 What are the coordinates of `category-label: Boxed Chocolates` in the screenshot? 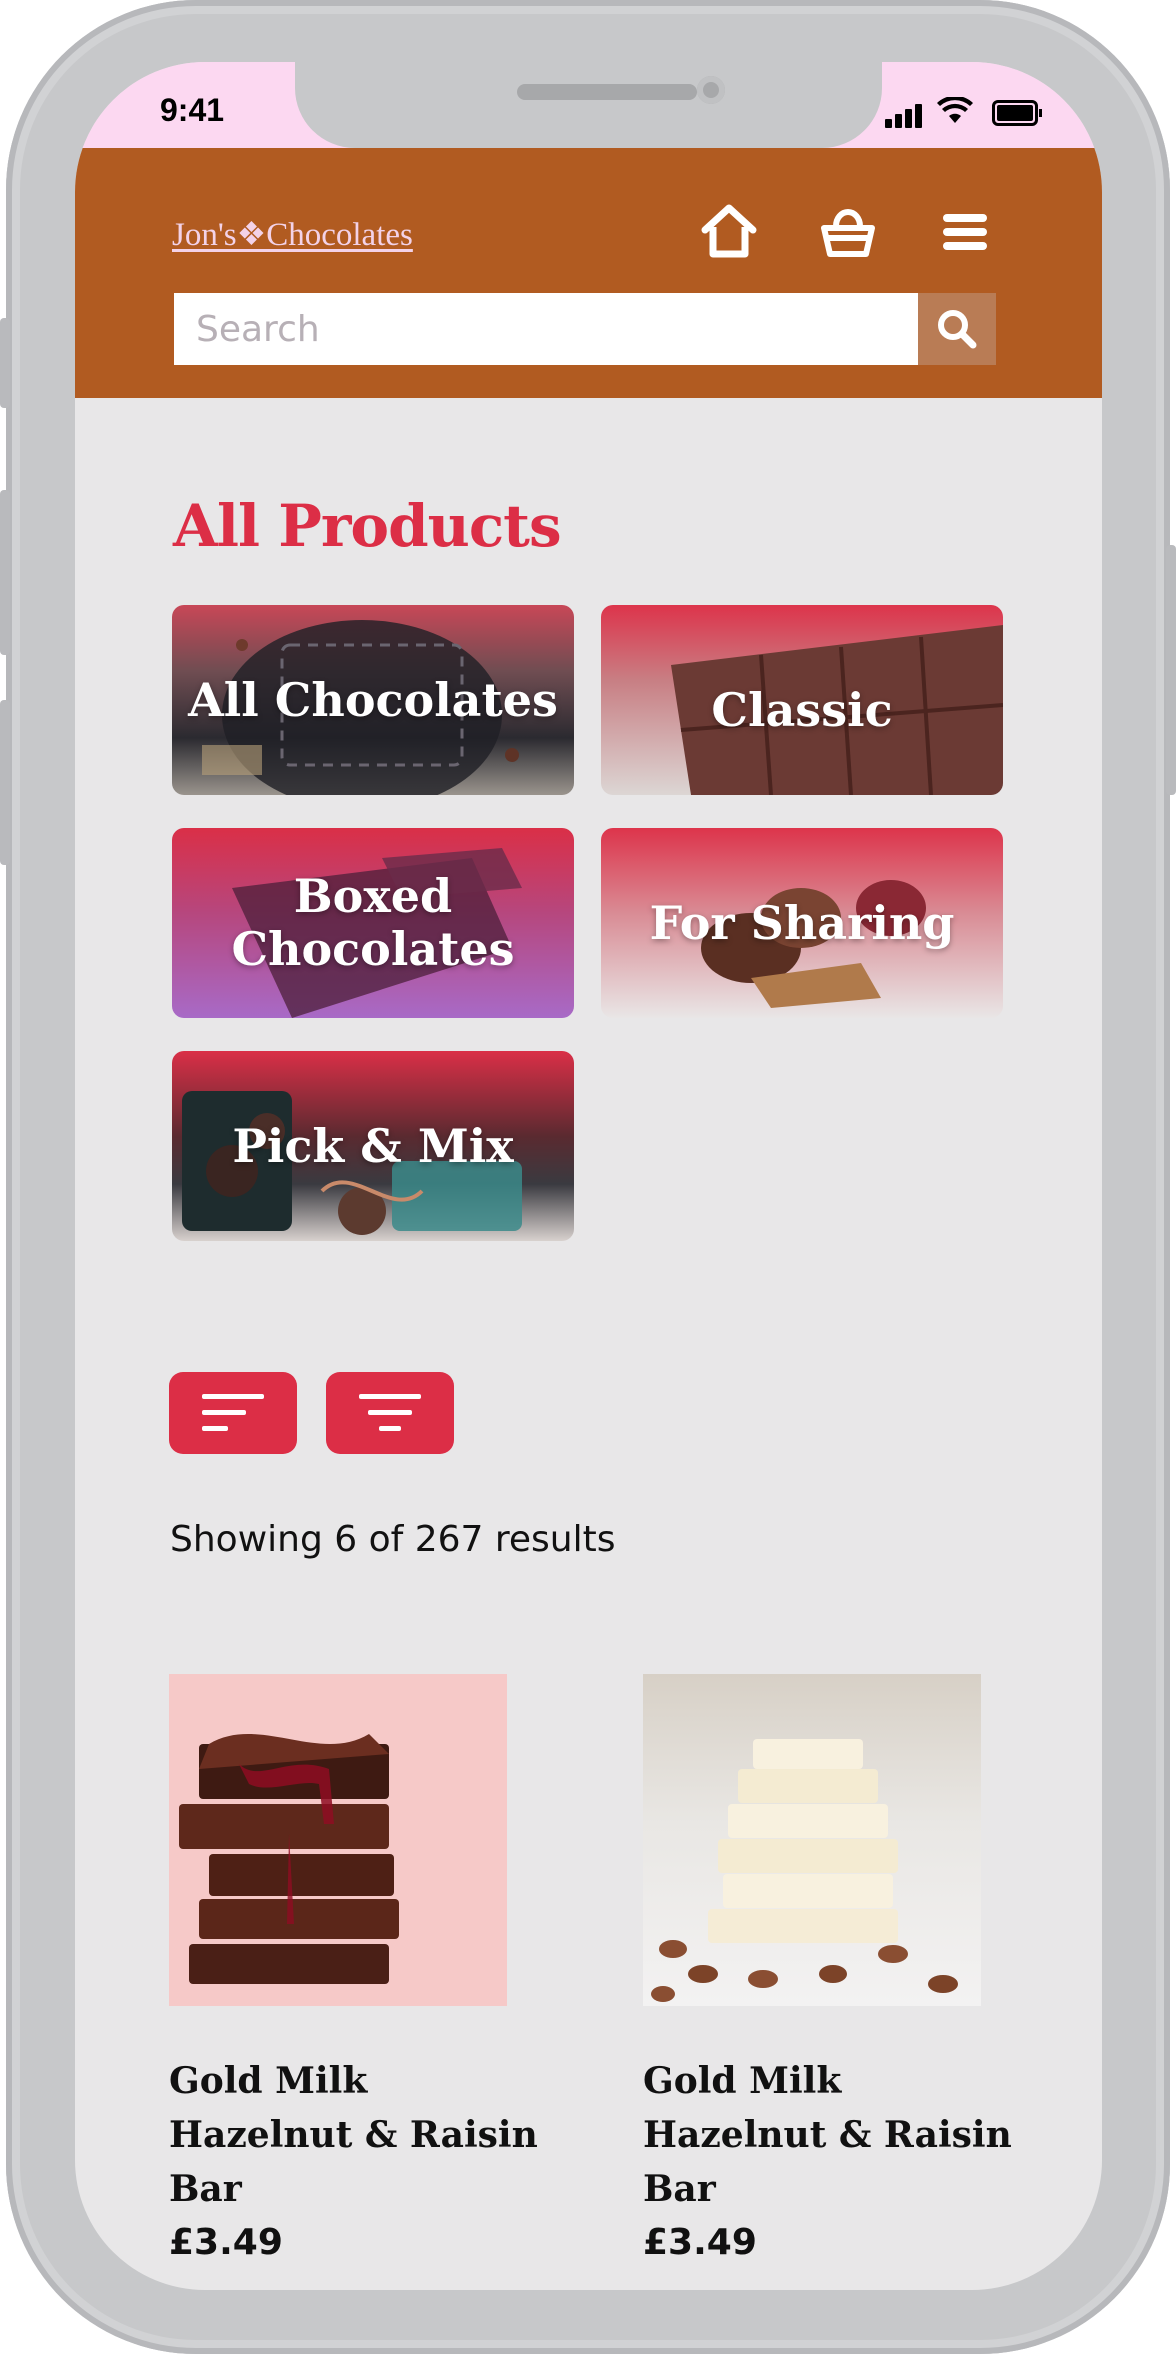 It's located at (373, 922).